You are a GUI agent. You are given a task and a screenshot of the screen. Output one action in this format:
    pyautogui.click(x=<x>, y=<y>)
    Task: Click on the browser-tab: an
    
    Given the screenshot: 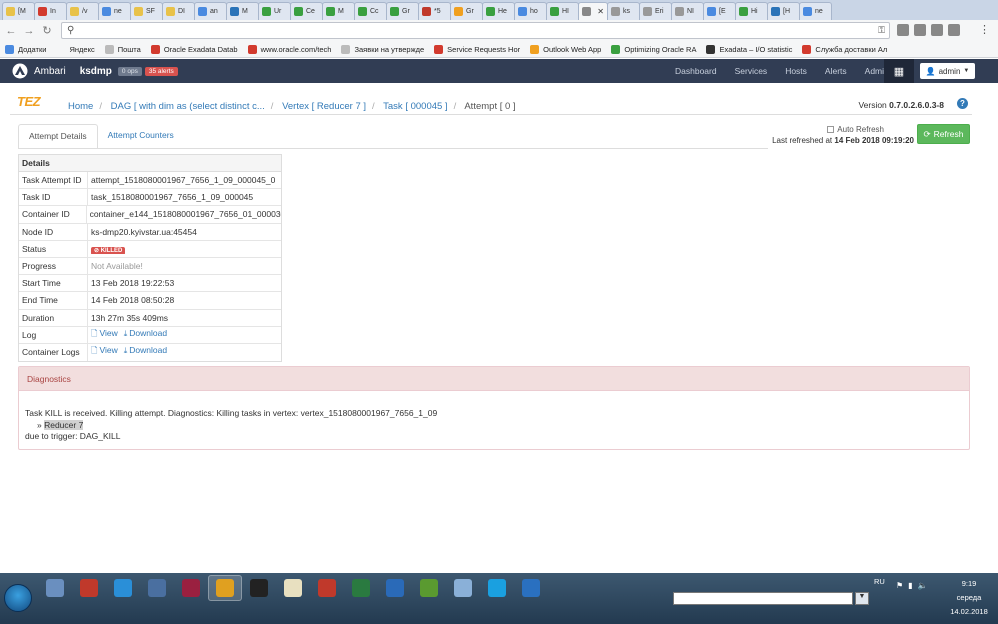 What is the action you would take?
    pyautogui.click(x=210, y=11)
    